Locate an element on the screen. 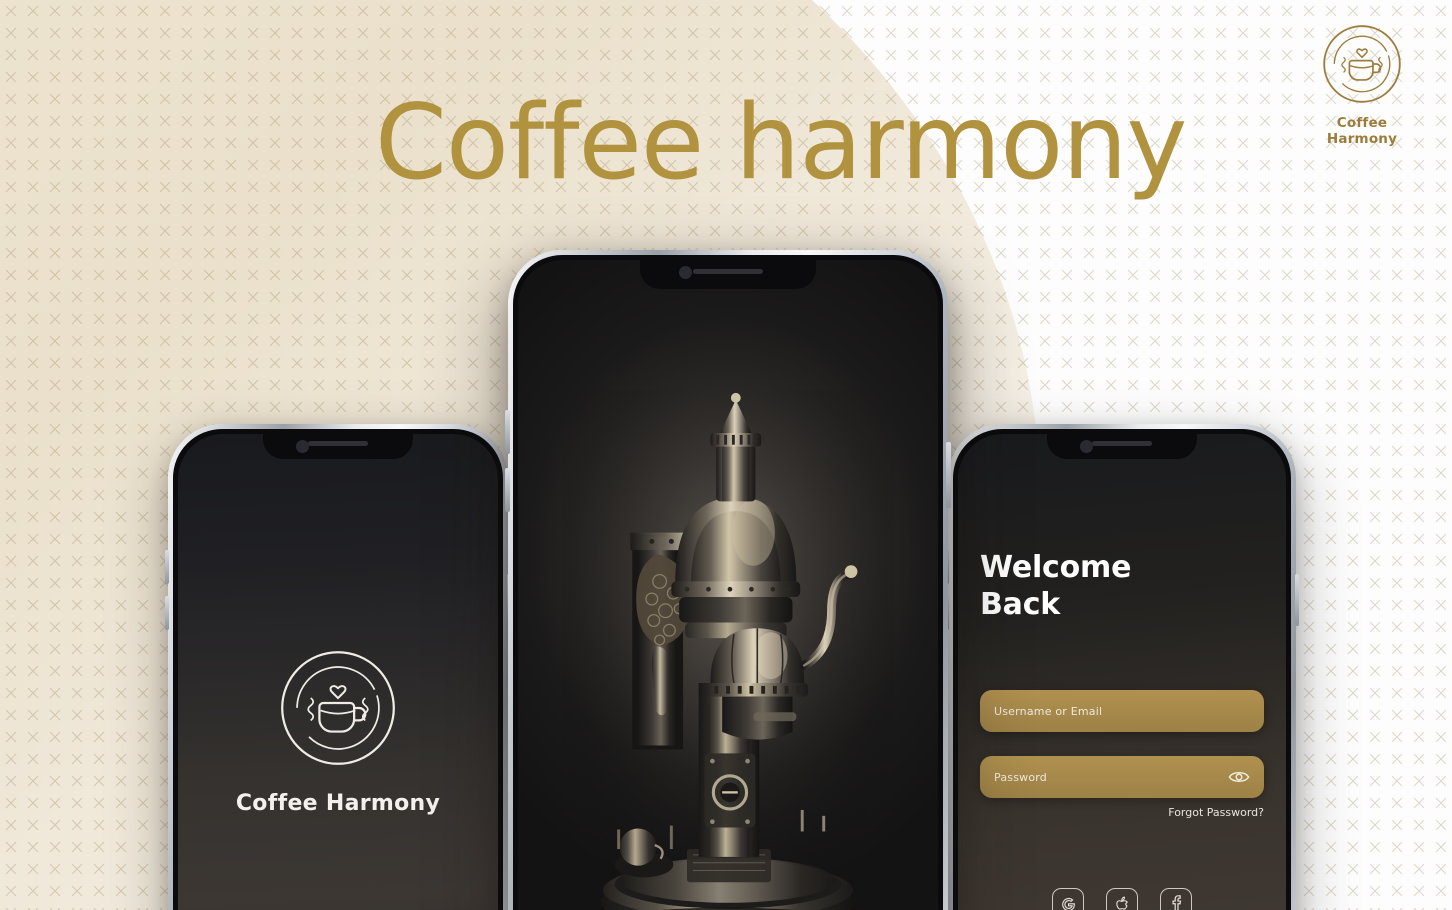 The width and height of the screenshot is (1452, 910). social-login-row is located at coordinates (1122, 899).